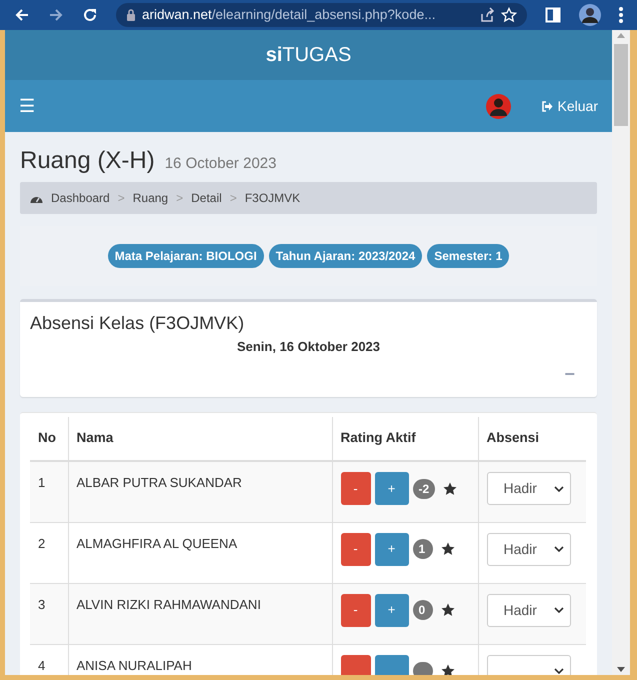 The height and width of the screenshot is (680, 637). Describe the element at coordinates (378, 438) in the screenshot. I see `column-header: Rating Aktif` at that location.